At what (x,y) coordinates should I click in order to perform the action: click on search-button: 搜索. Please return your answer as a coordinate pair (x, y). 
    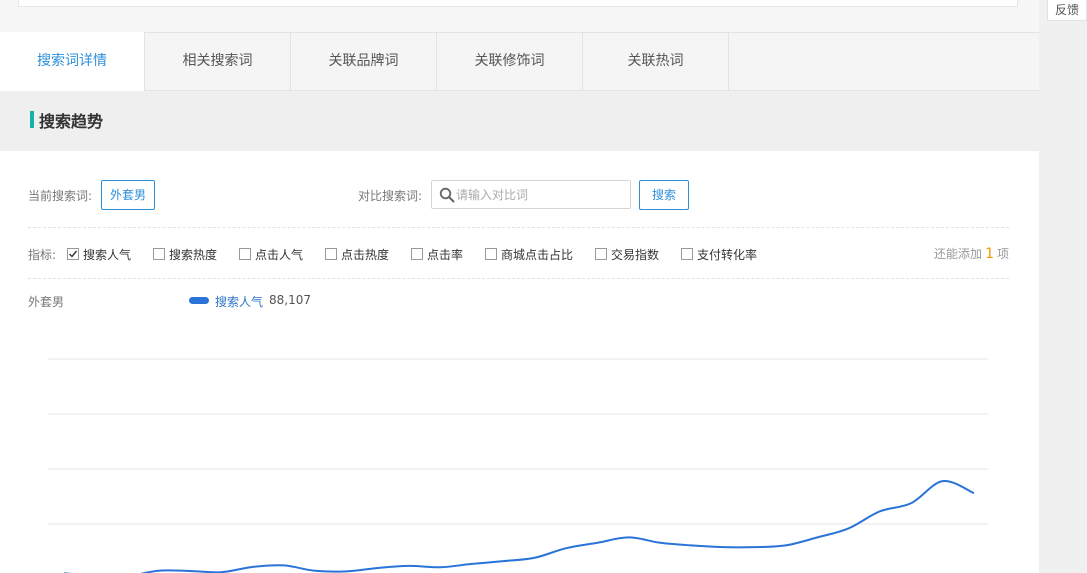
    Looking at the image, I should click on (664, 195).